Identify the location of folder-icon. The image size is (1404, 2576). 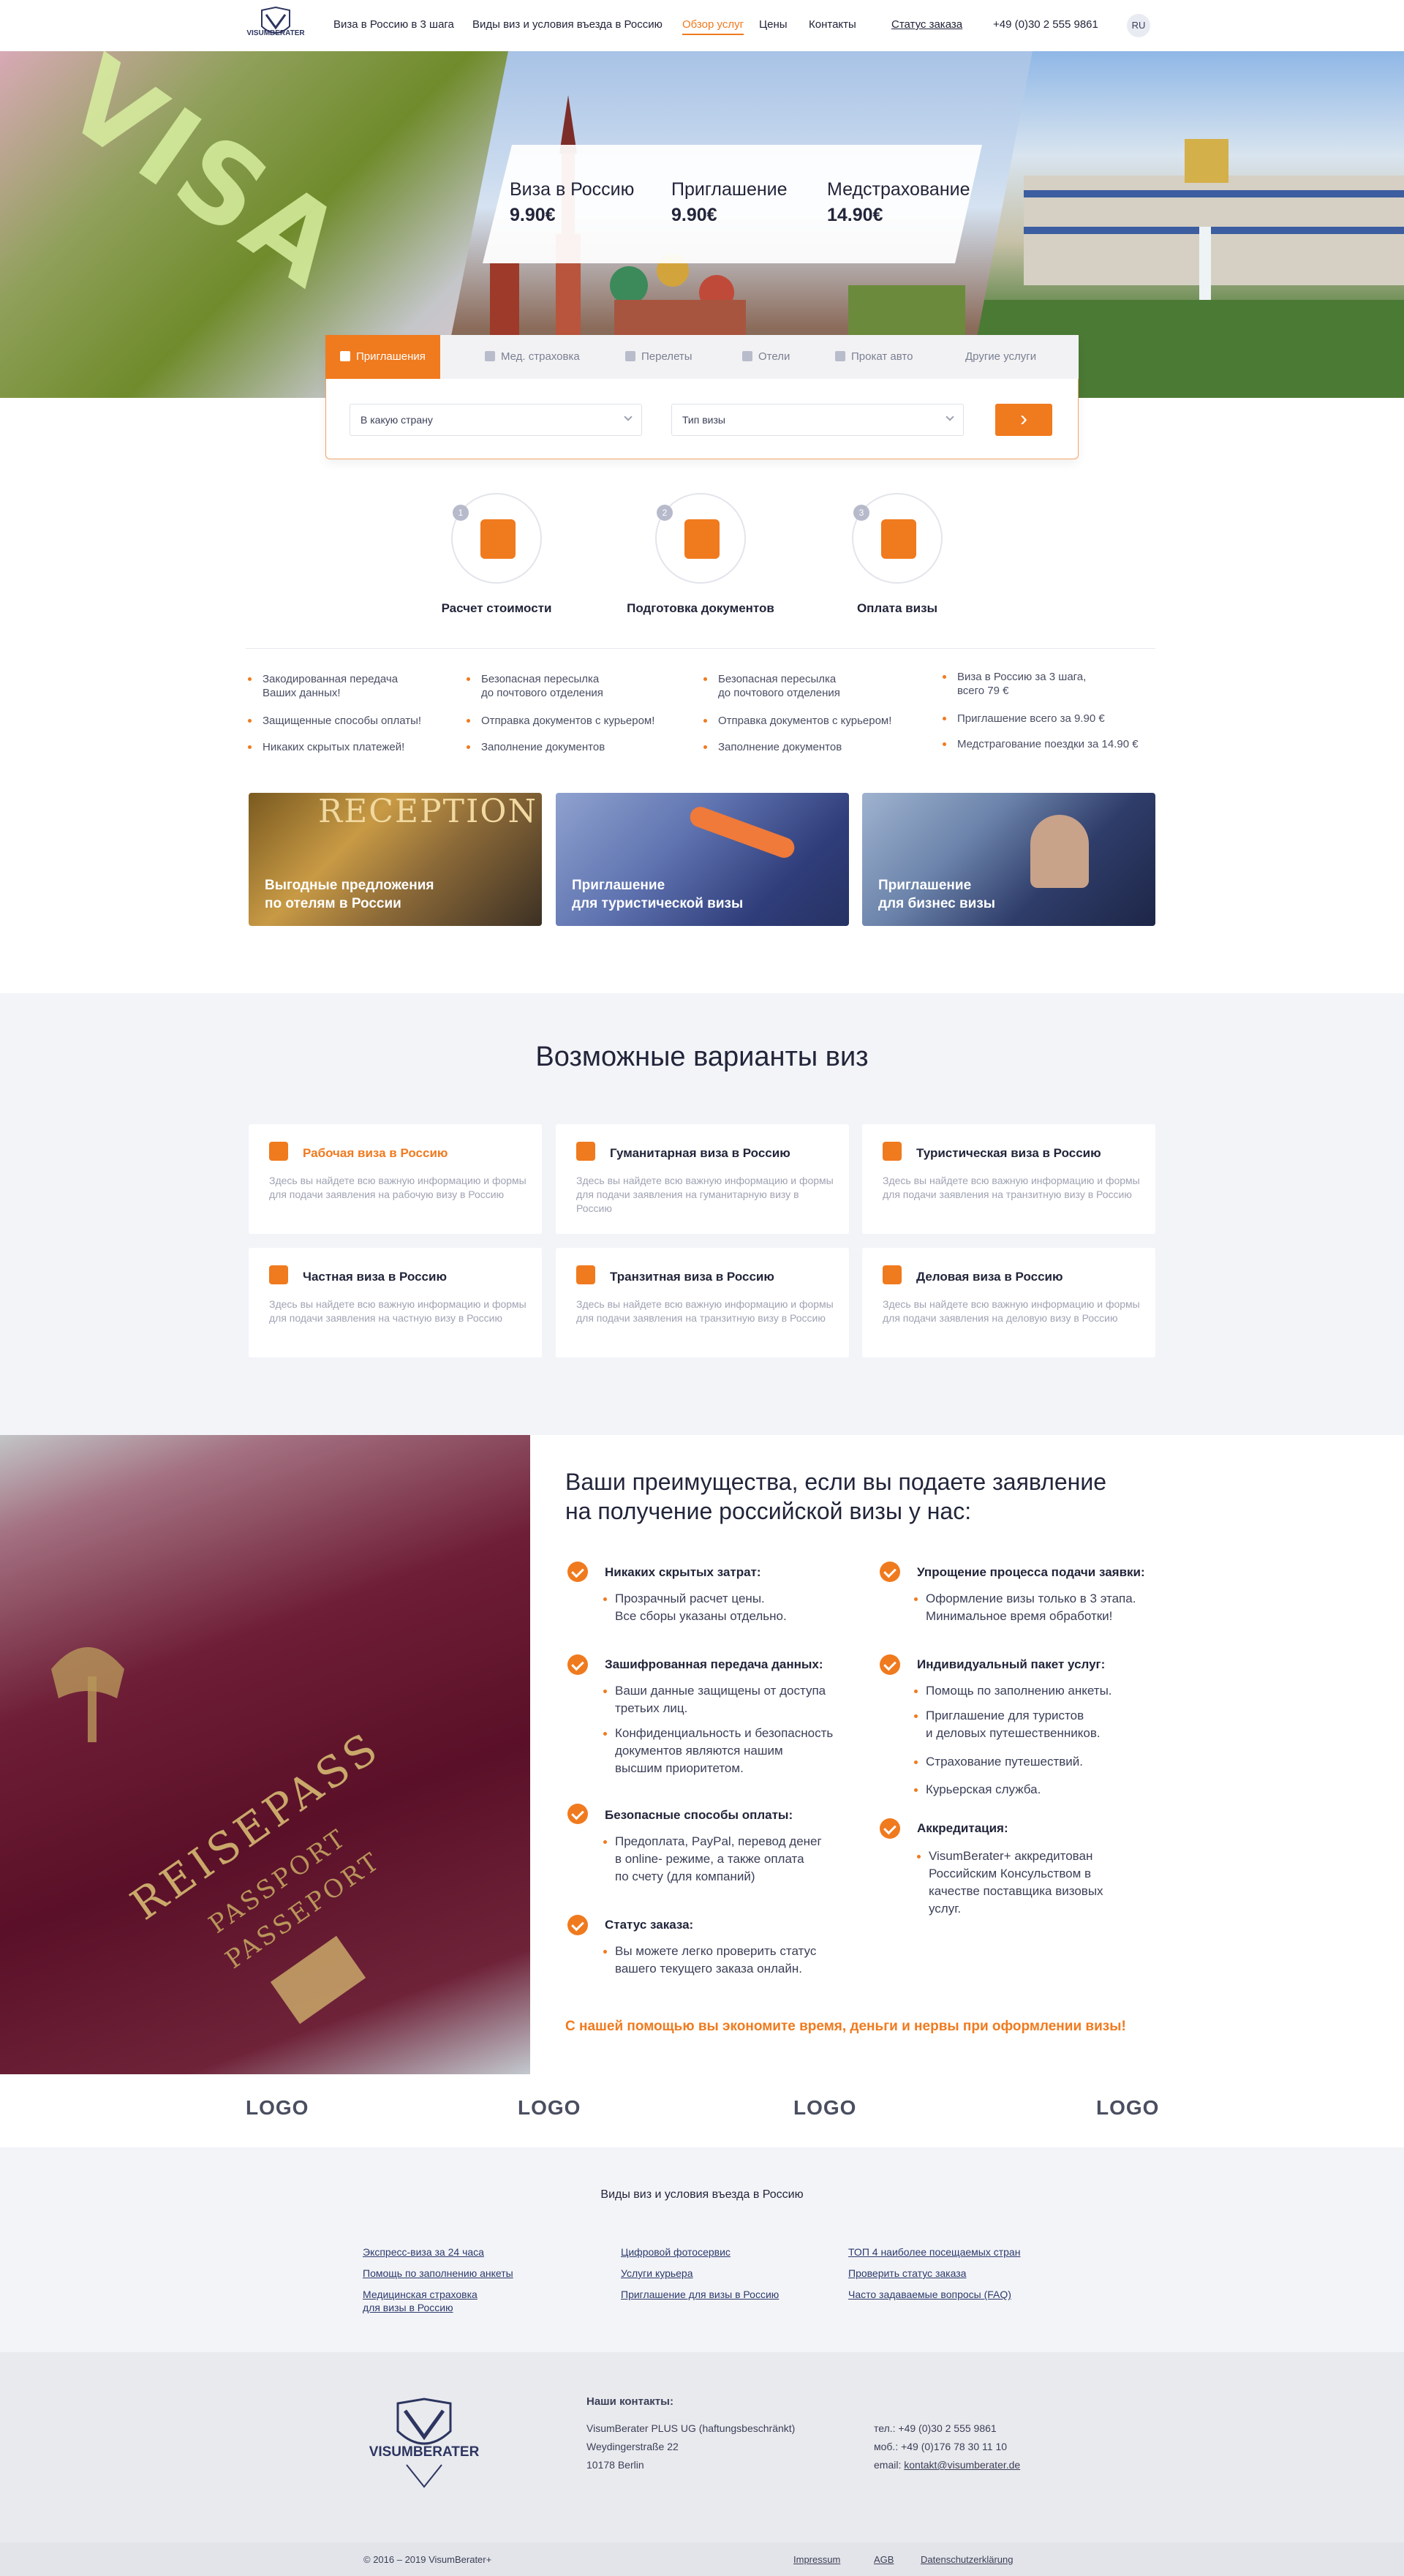
(702, 539).